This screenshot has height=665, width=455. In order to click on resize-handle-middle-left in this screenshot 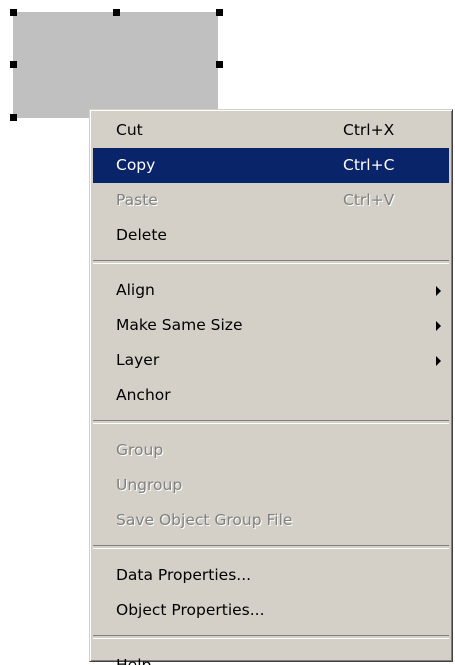, I will do `click(13, 64)`.